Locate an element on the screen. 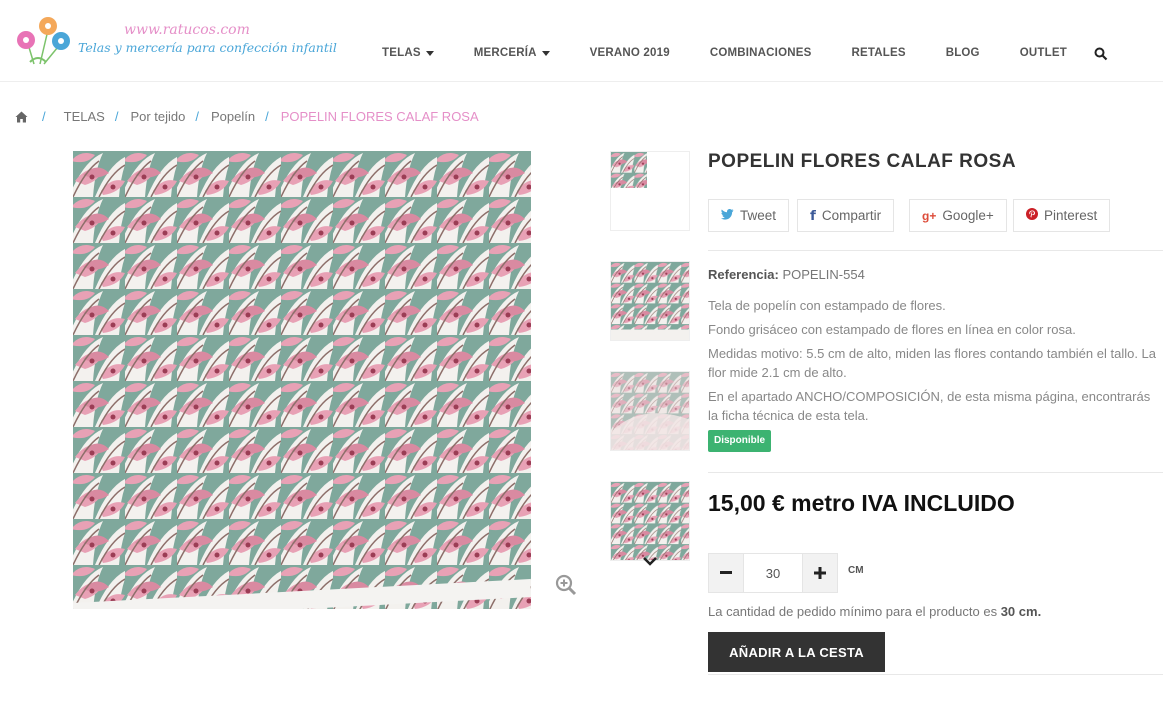 This screenshot has height=714, width=1163. share-label: Tweet is located at coordinates (758, 215).